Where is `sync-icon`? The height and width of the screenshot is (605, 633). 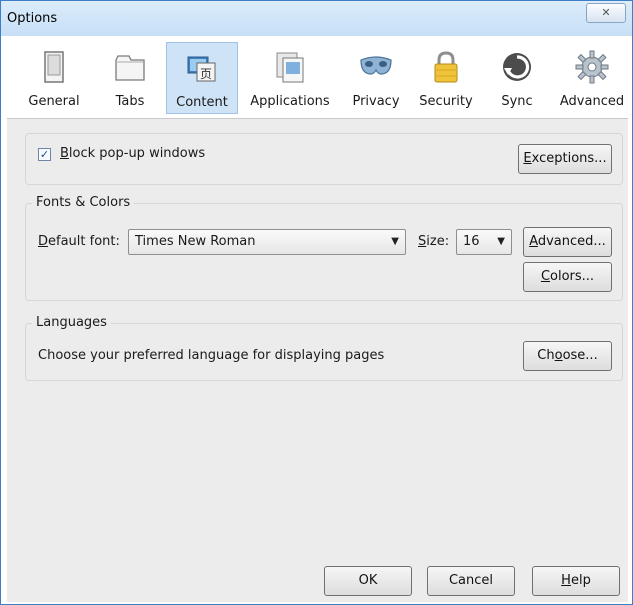 sync-icon is located at coordinates (517, 67).